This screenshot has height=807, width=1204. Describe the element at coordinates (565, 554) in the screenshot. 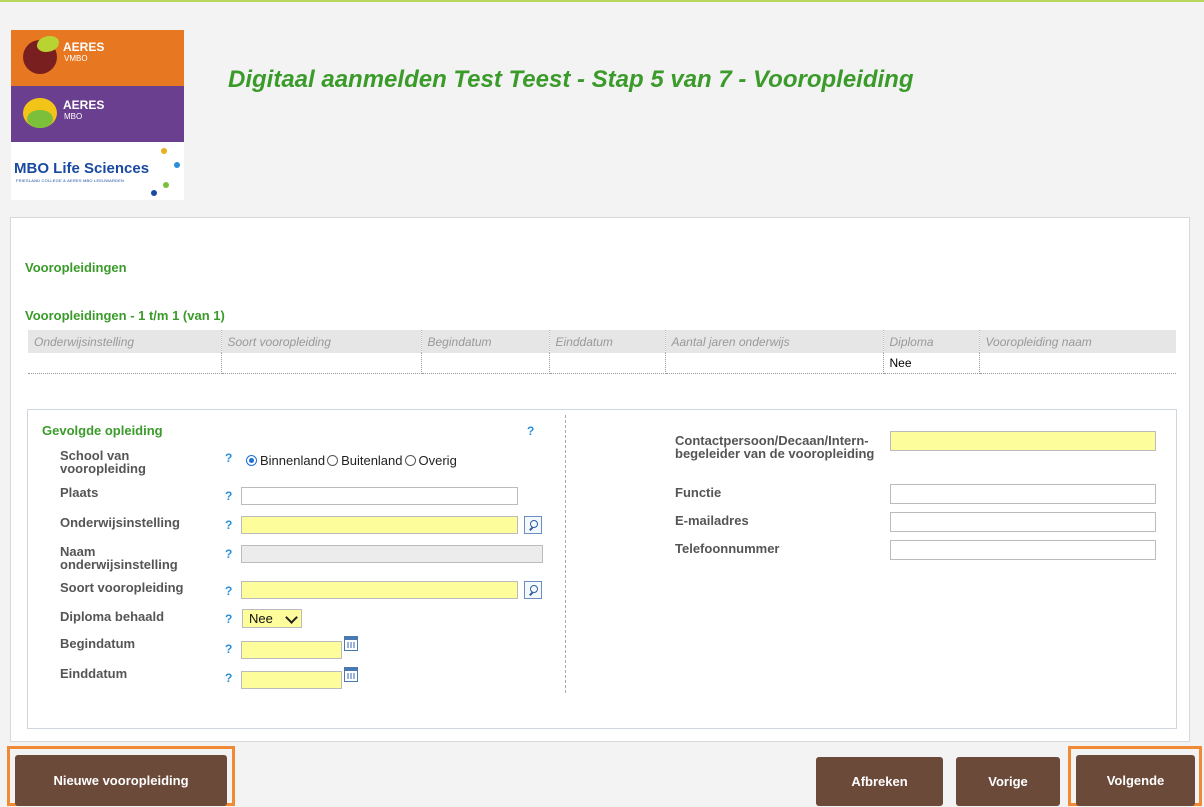

I see `form-column-divider` at that location.